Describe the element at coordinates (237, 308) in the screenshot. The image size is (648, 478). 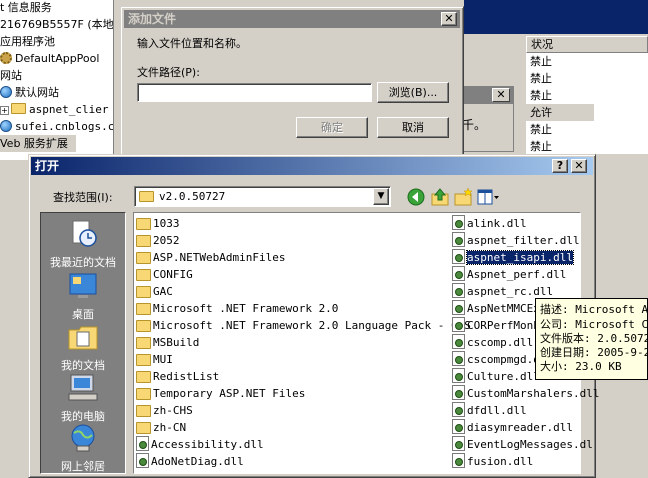
I see `folder-item: Microsoft .NET Framework 2.0` at that location.